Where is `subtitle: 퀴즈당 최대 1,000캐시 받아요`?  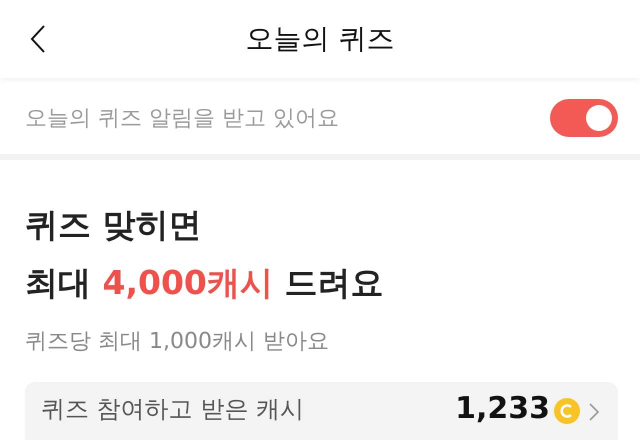 subtitle: 퀴즈당 최대 1,000캐시 받아요 is located at coordinates (177, 342).